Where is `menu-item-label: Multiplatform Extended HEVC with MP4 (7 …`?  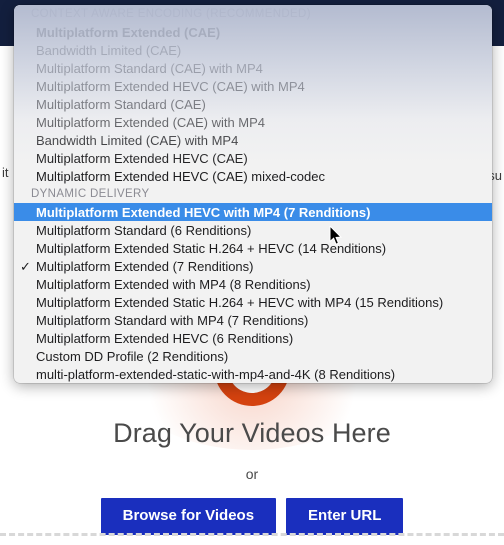
menu-item-label: Multiplatform Extended HEVC with MP4 (7 … is located at coordinates (203, 212).